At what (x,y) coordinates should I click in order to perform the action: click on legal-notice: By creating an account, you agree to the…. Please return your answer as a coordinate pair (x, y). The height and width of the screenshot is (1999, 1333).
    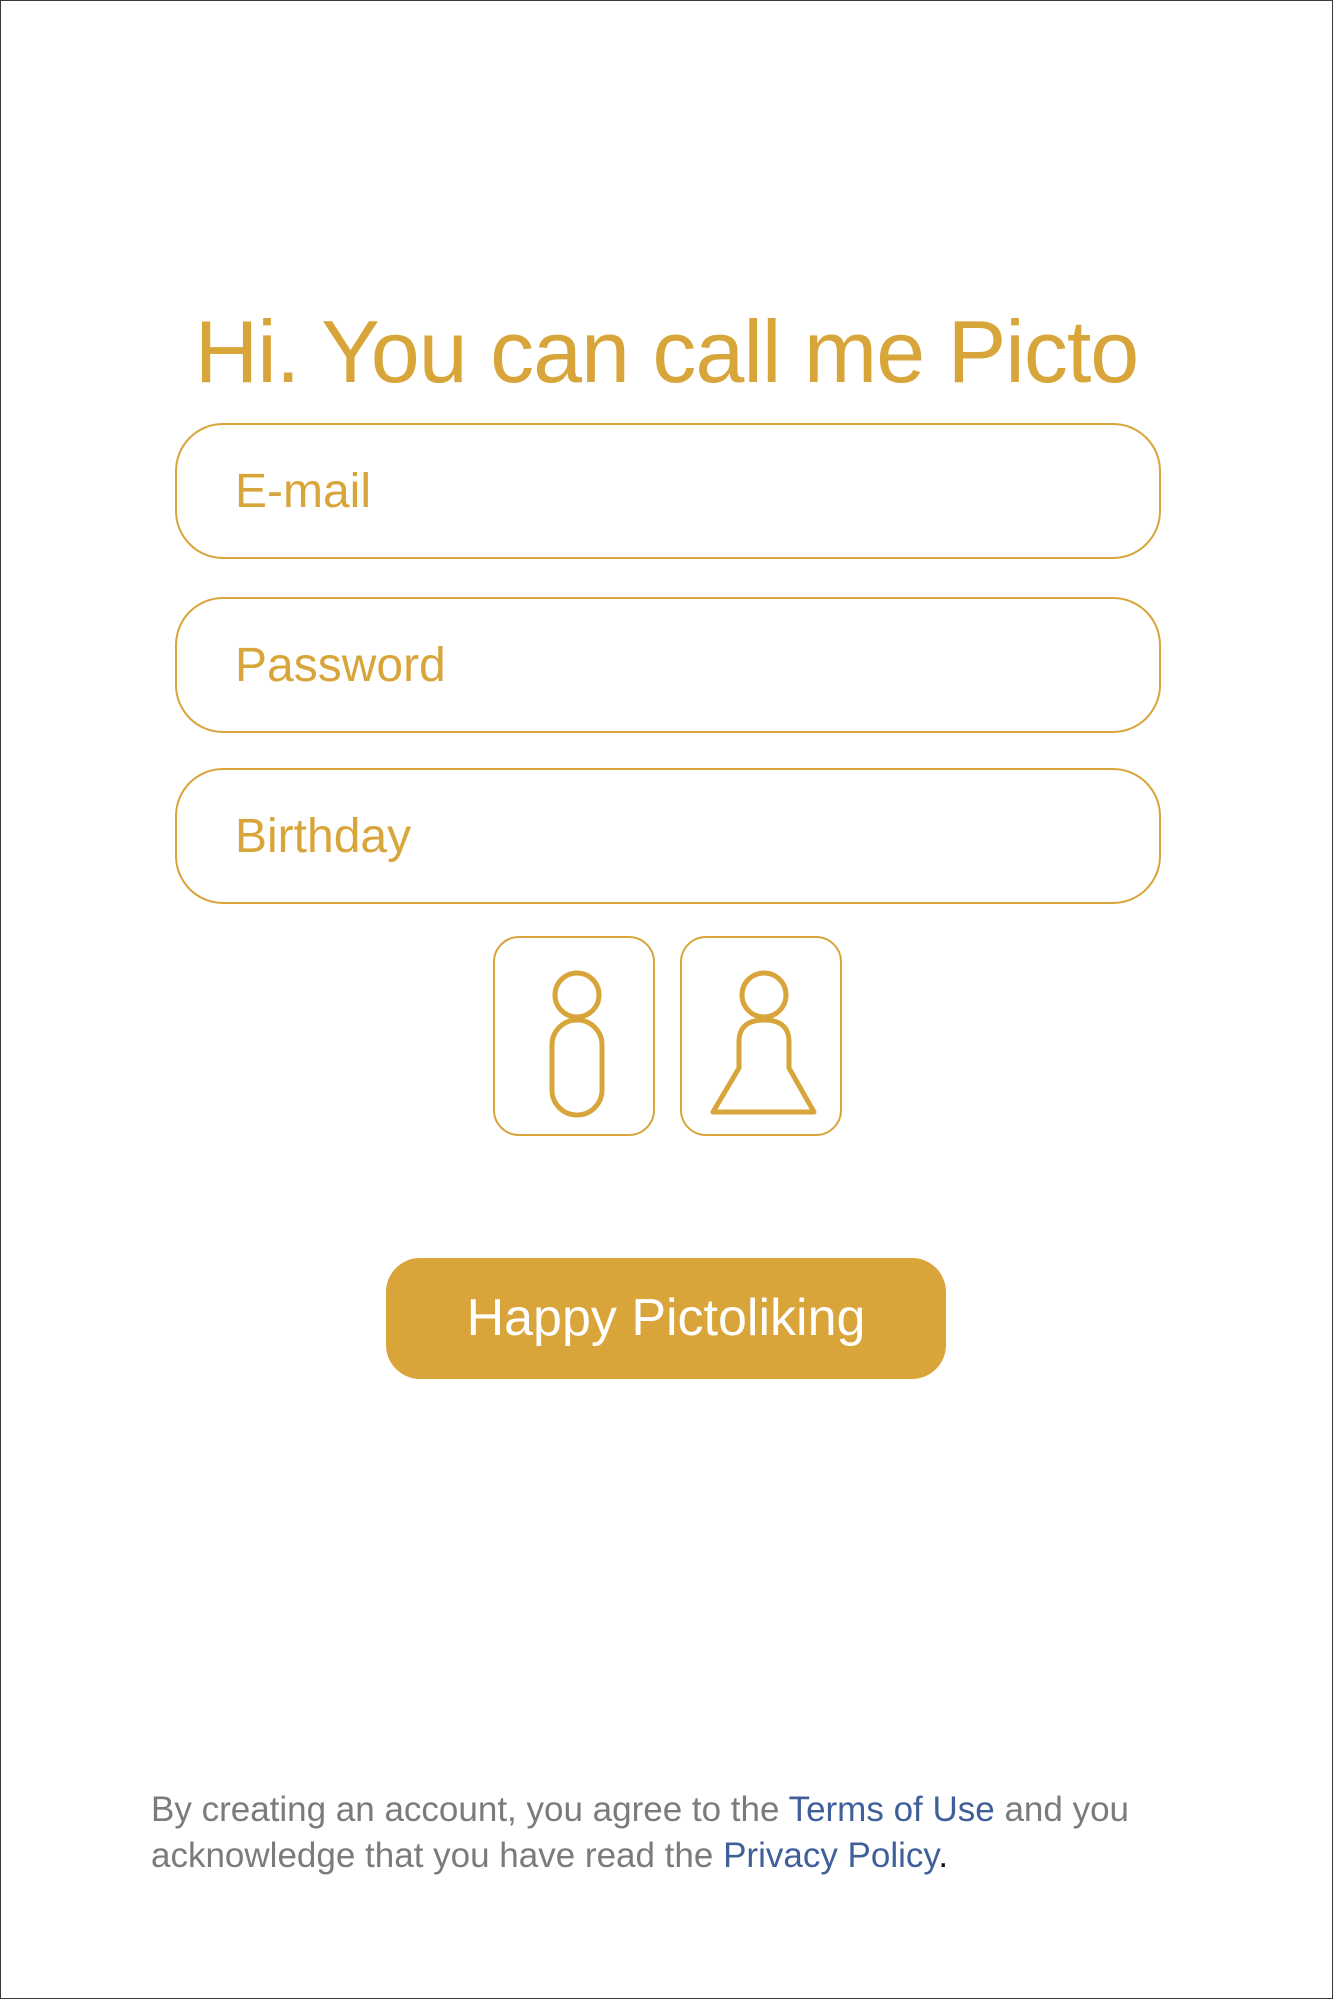
    Looking at the image, I should click on (681, 1833).